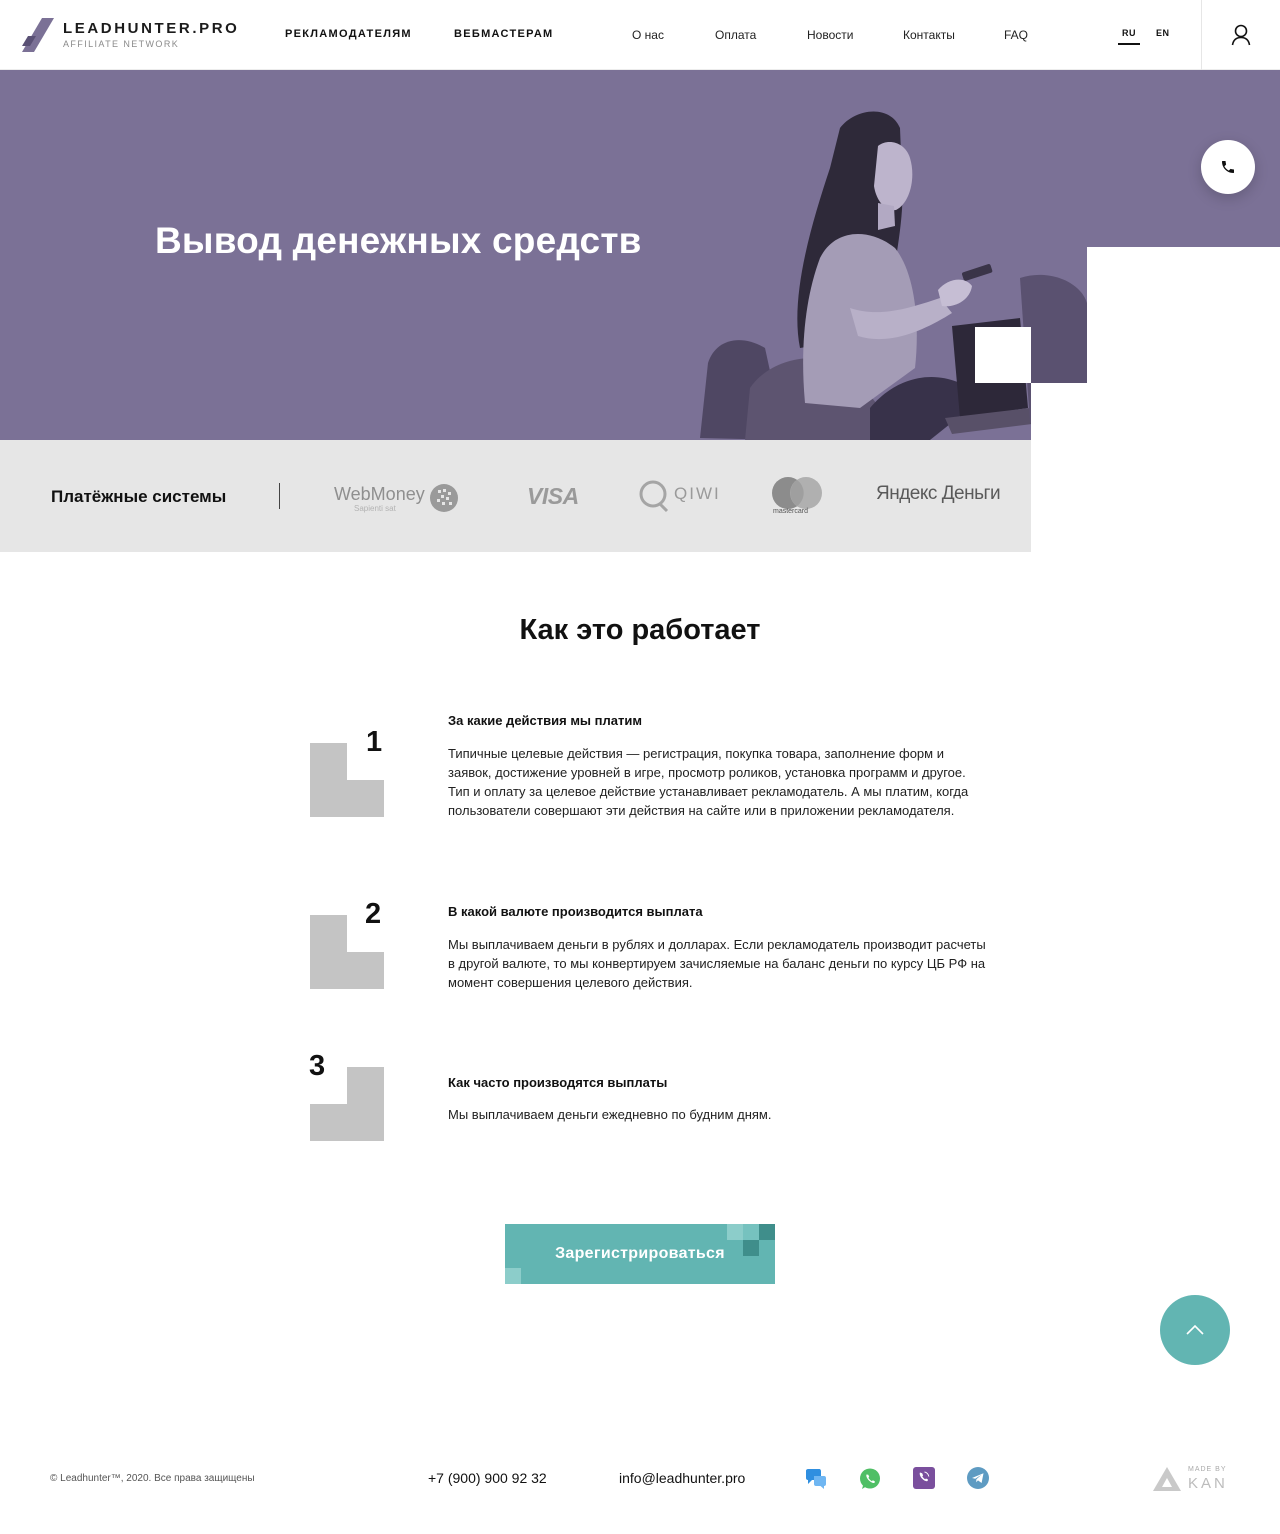  Describe the element at coordinates (444, 498) in the screenshot. I see `webmoney-globe-icon` at that location.